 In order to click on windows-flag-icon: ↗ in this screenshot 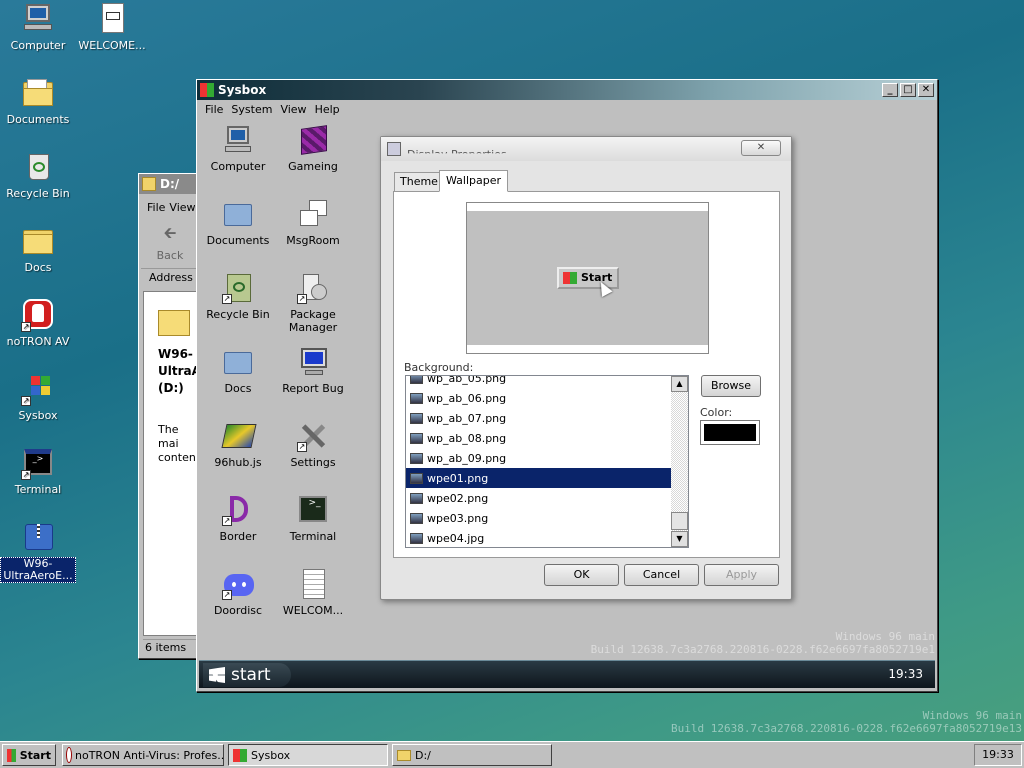, I will do `click(38, 389)`.